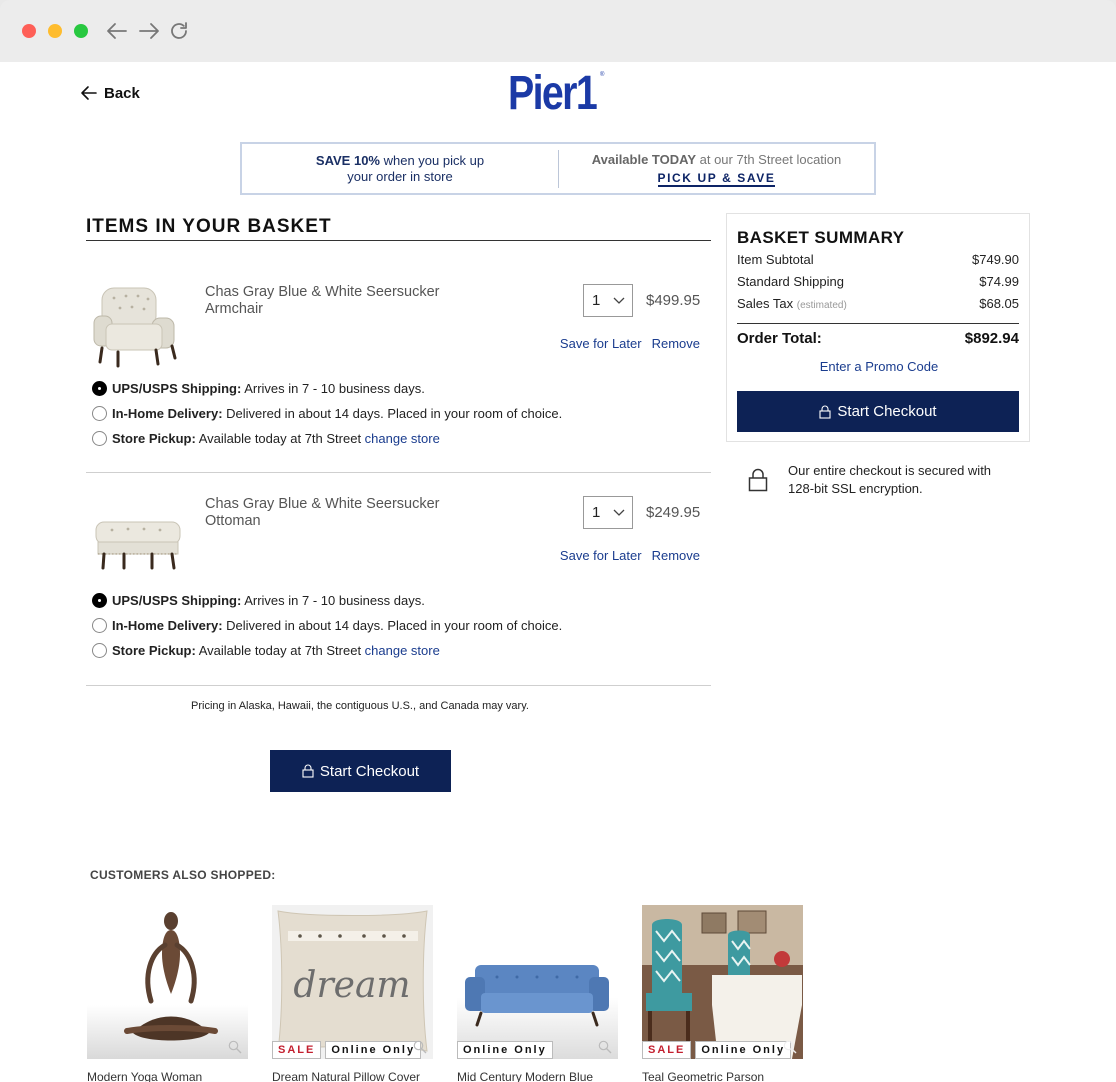  I want to click on promo-savings-bold: SAVE 10%, so click(347, 160).